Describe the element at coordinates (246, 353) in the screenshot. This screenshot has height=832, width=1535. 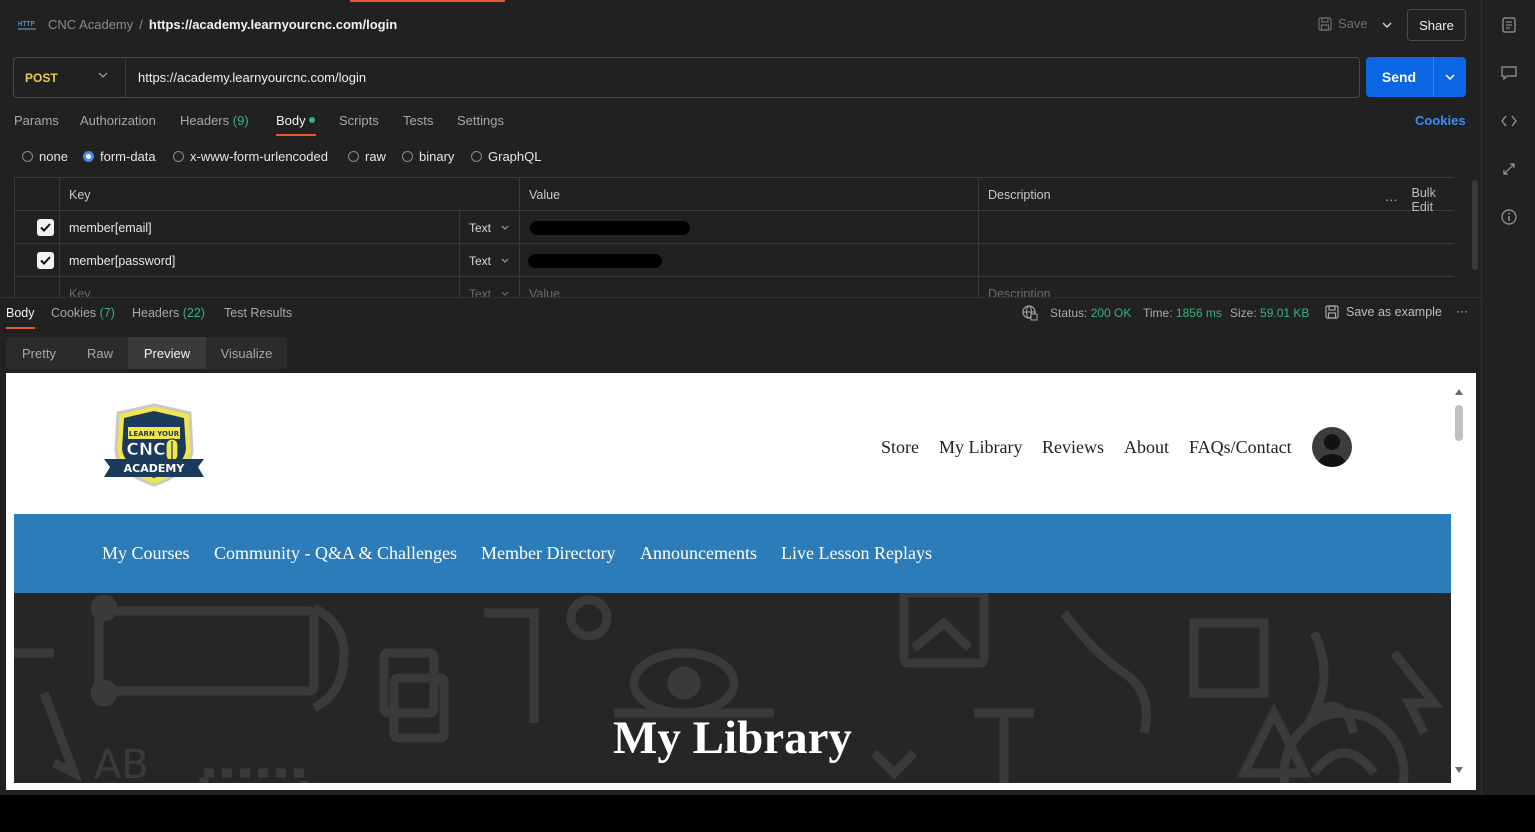
I see `view-tab-visualize: Visualize` at that location.